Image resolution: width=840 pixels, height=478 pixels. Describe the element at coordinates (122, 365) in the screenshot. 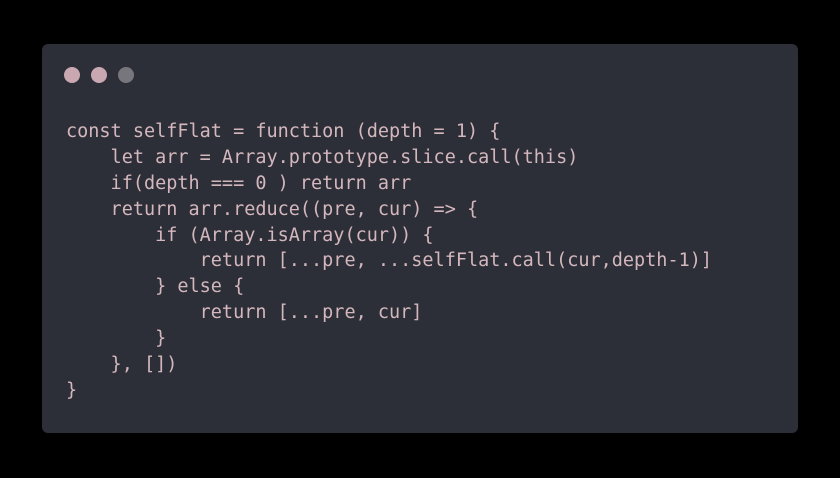

I see `code-line: }, [])` at that location.